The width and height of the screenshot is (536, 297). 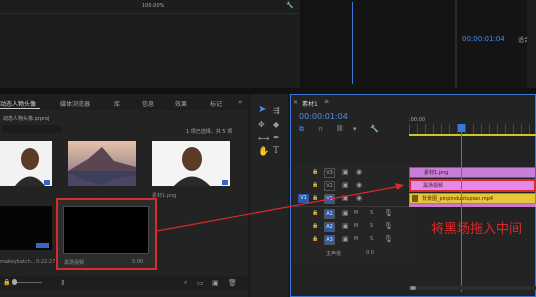 What do you see at coordinates (216, 103) in the screenshot?
I see `tab-markers: 标记` at bounding box center [216, 103].